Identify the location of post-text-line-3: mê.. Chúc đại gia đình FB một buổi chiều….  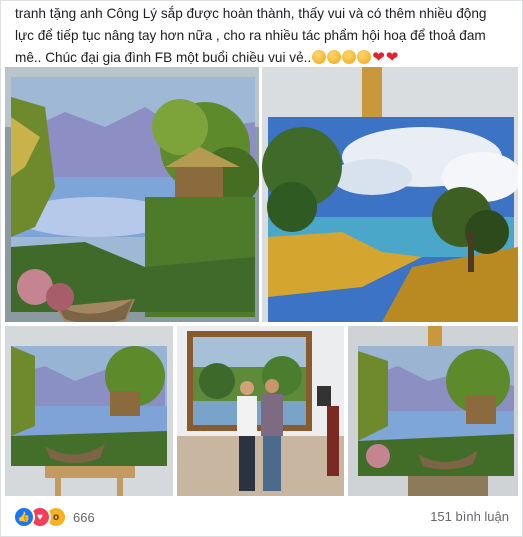
(265, 58).